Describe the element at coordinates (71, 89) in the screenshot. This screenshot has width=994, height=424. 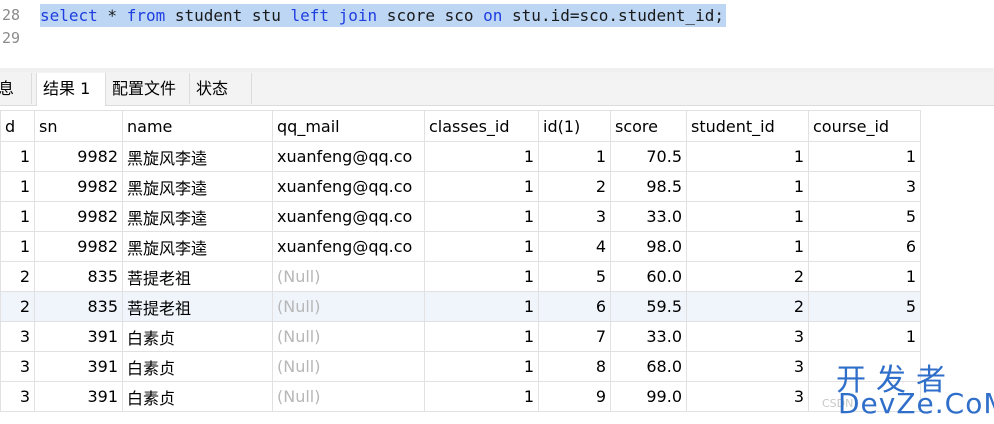
I see `tab-result-1: 结果 1` at that location.